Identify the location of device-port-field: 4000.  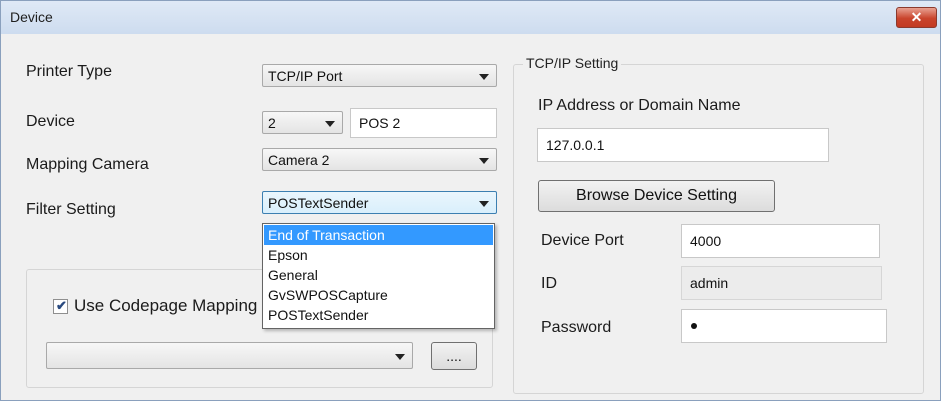
(780, 241).